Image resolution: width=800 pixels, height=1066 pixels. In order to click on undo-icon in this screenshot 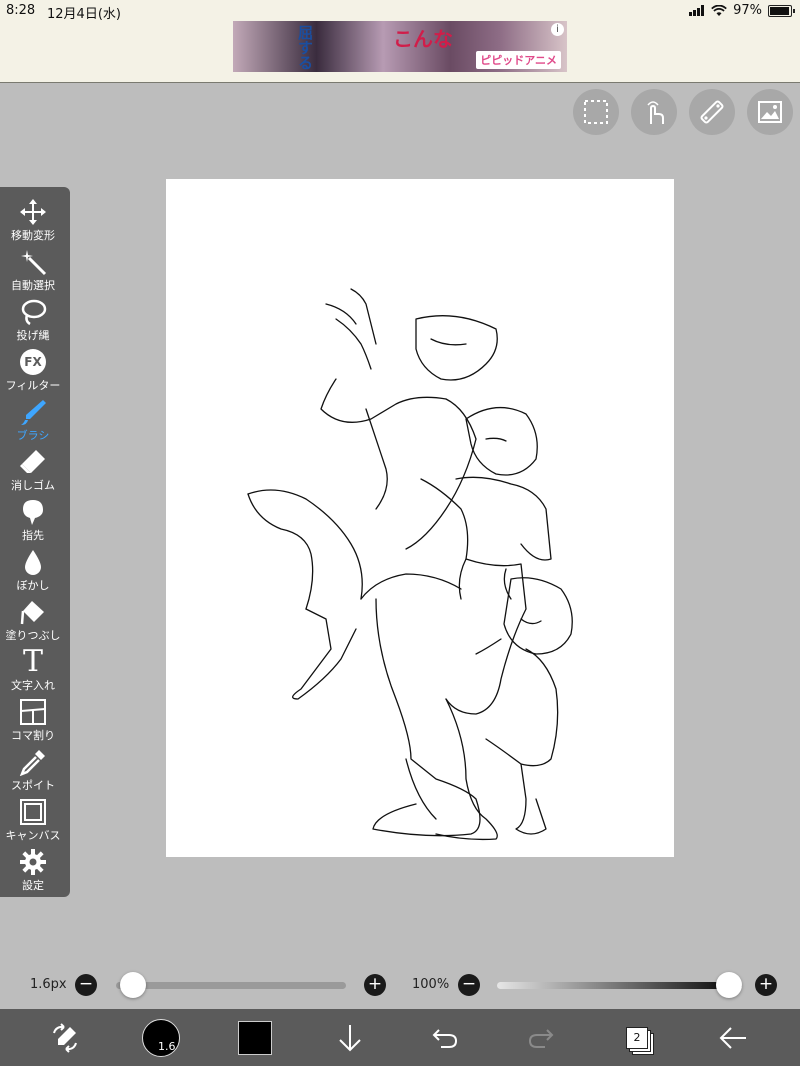, I will do `click(445, 1038)`.